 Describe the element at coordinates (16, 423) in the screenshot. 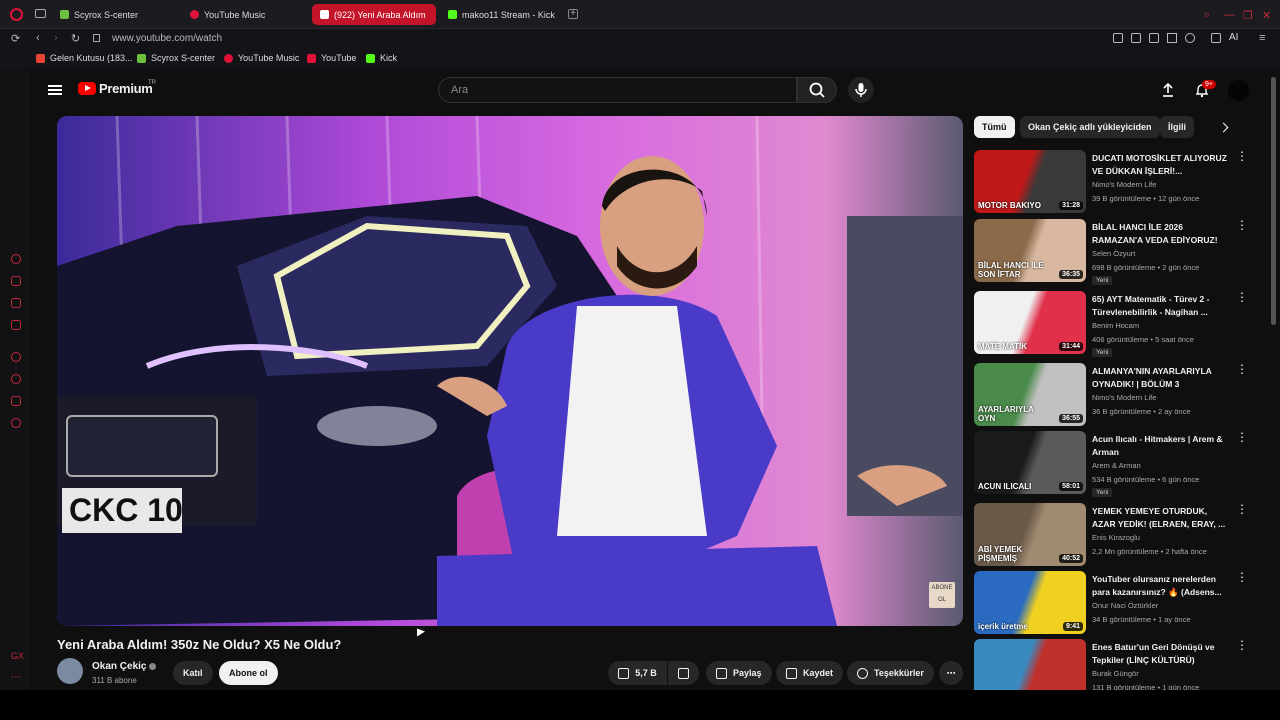

I see `settings-icon` at that location.